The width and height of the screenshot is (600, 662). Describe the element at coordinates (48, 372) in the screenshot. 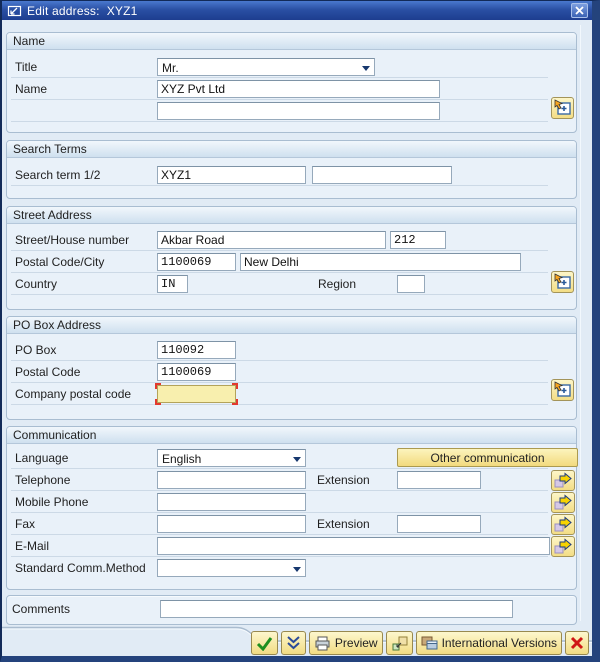

I see `pobox-postal-label: Postal Code` at that location.